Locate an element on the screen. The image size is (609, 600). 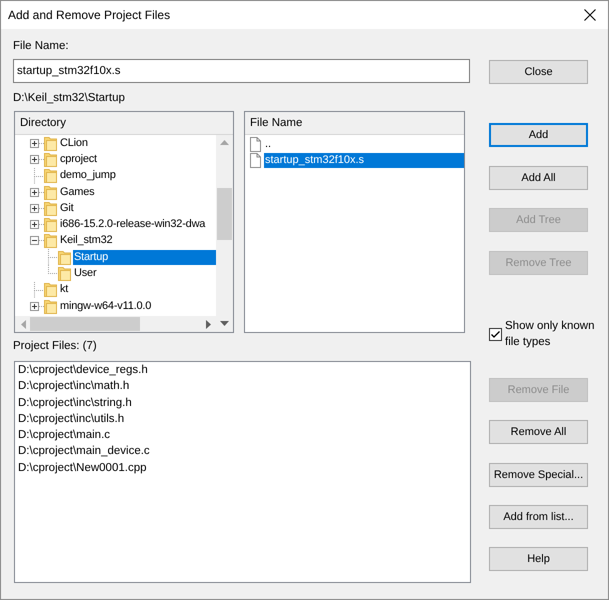
folder-tree-item: Git is located at coordinates (66, 208).